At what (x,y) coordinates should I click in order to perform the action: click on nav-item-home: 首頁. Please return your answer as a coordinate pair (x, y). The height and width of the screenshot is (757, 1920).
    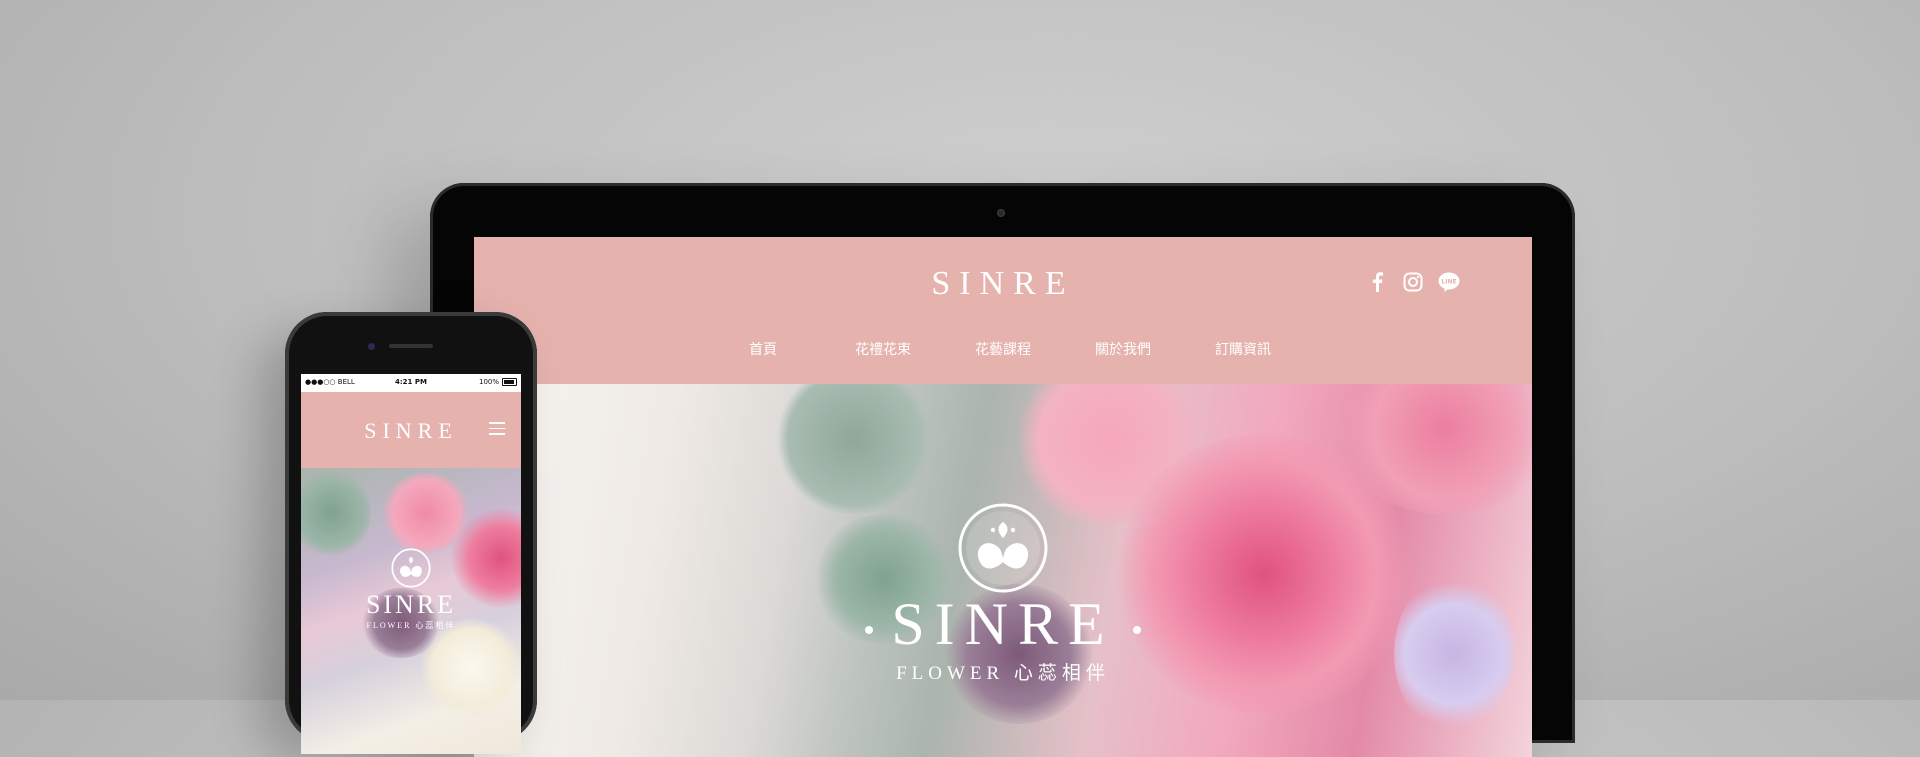
    Looking at the image, I should click on (763, 349).